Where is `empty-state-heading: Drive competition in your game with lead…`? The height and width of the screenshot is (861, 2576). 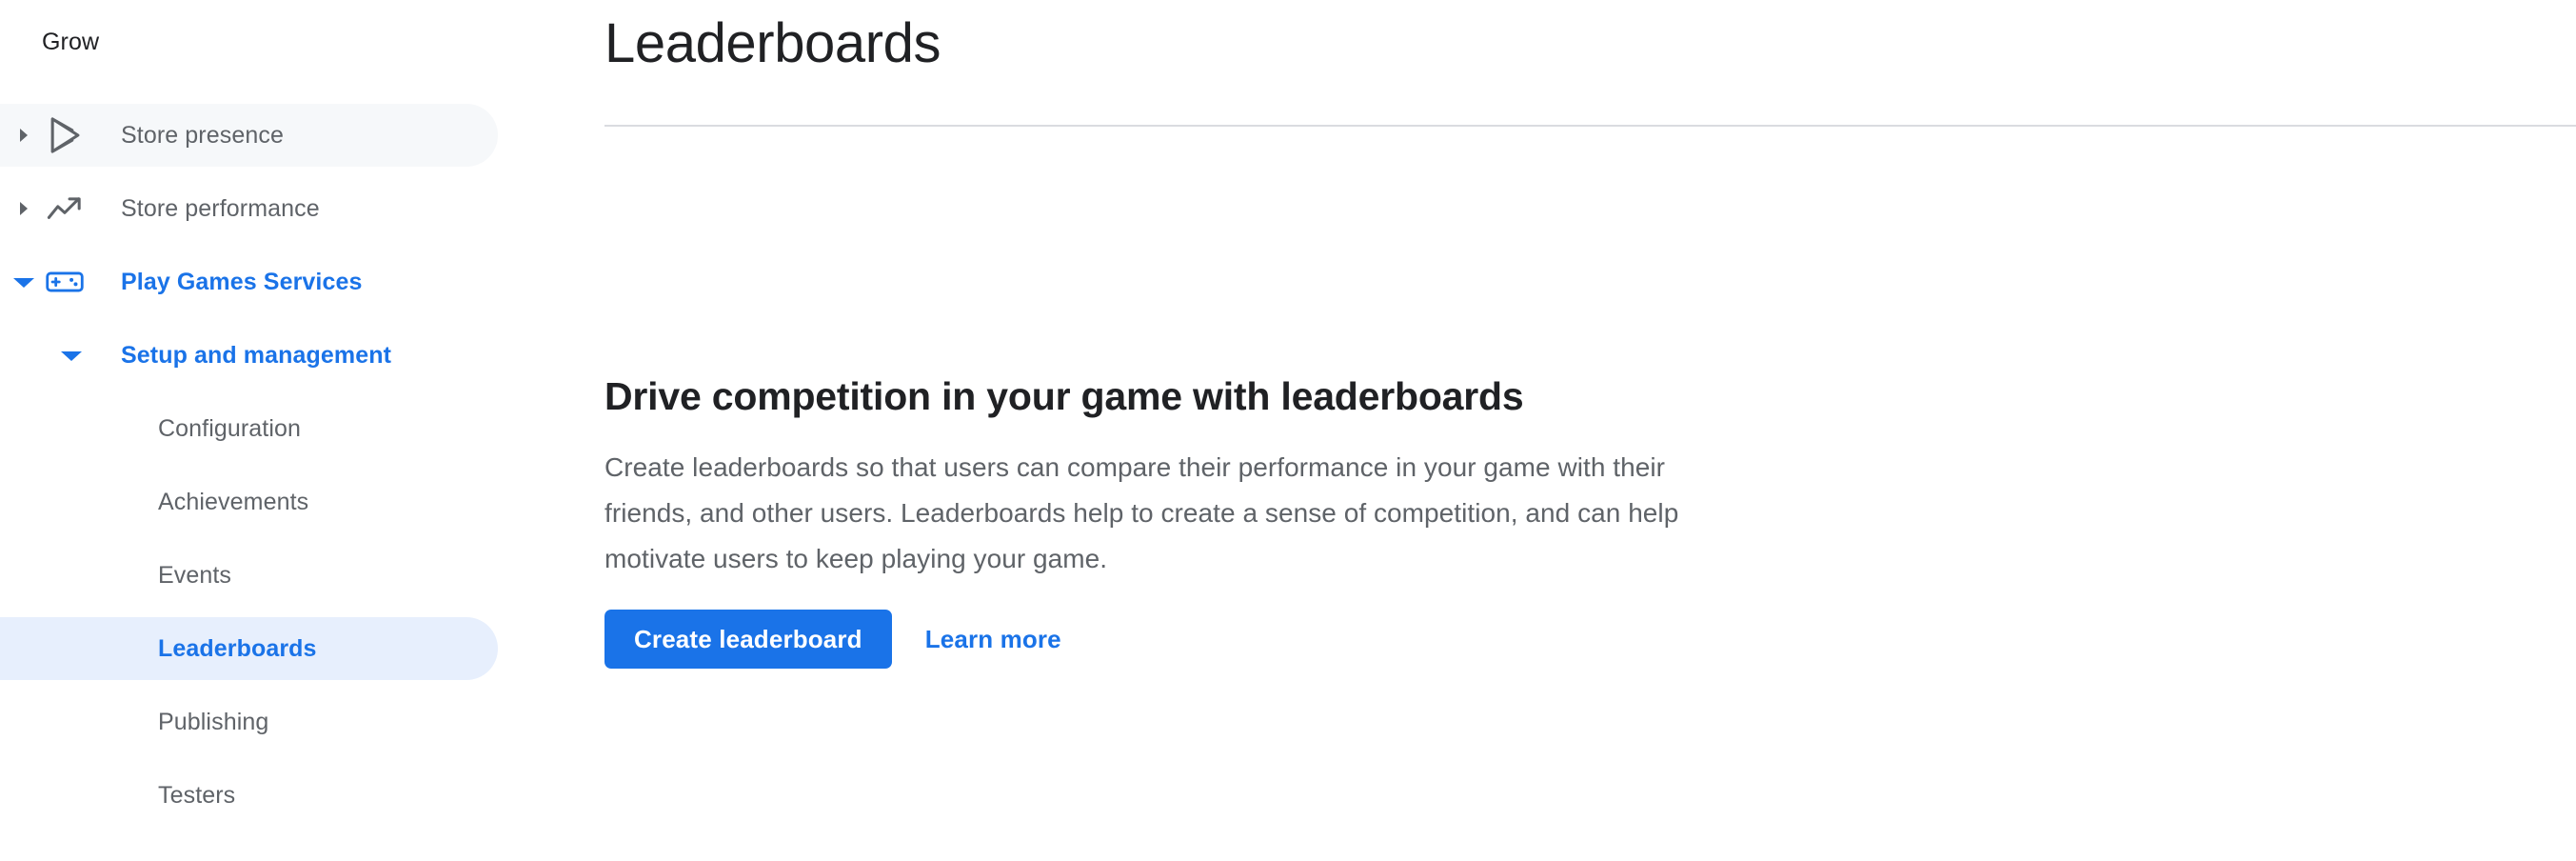
empty-state-heading: Drive competition in your game with lead… is located at coordinates (1064, 396).